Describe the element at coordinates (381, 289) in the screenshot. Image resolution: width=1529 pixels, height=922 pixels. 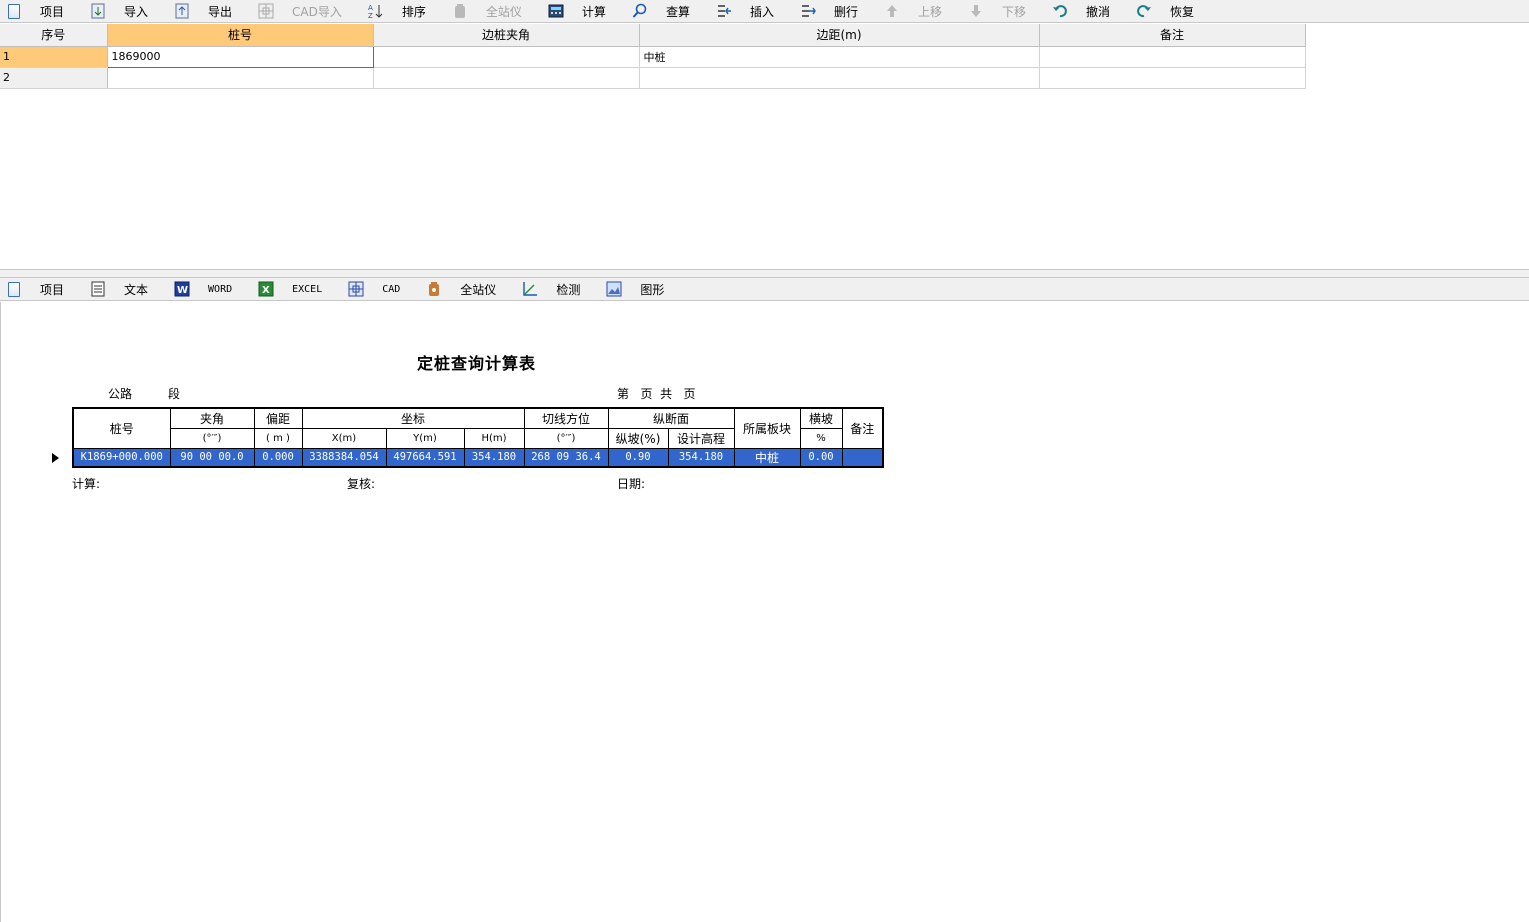
I see `cad-button: CAD` at that location.